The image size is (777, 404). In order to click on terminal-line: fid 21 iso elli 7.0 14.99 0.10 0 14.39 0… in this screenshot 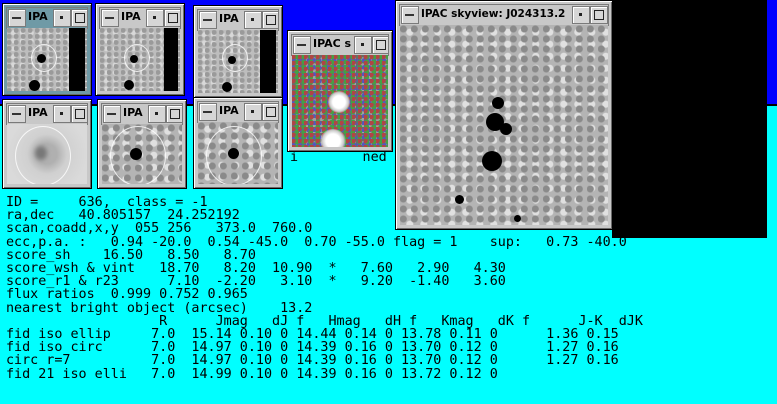, I will do `click(252, 374)`.